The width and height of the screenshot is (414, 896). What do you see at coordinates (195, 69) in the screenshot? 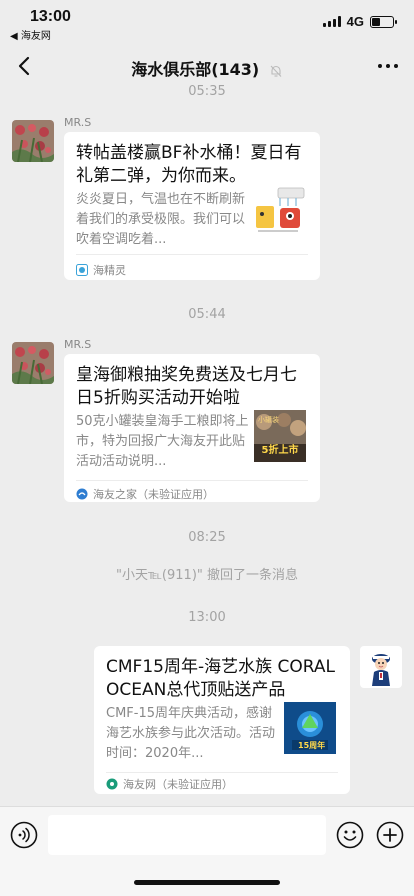
I see `chat-title: 海水俱乐部(143)` at bounding box center [195, 69].